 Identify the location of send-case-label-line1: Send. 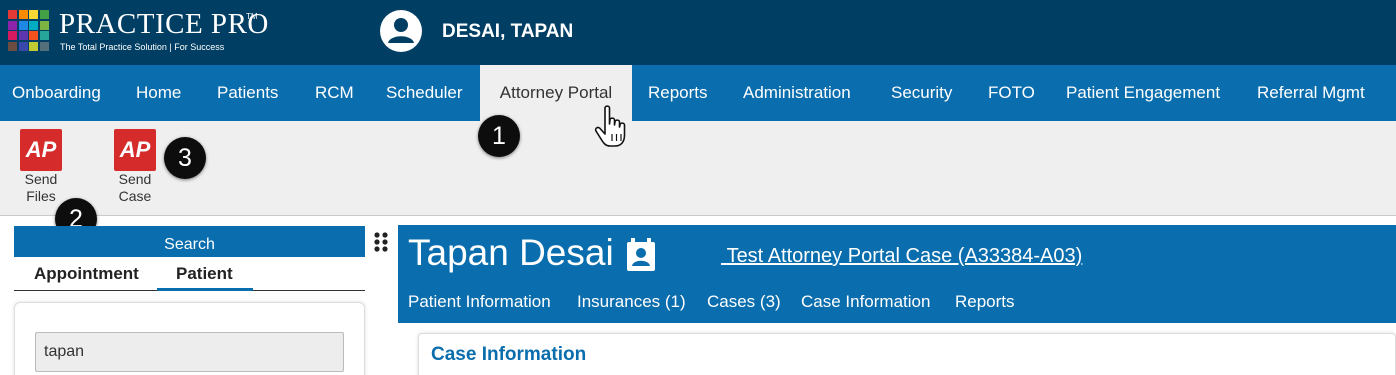
(135, 179).